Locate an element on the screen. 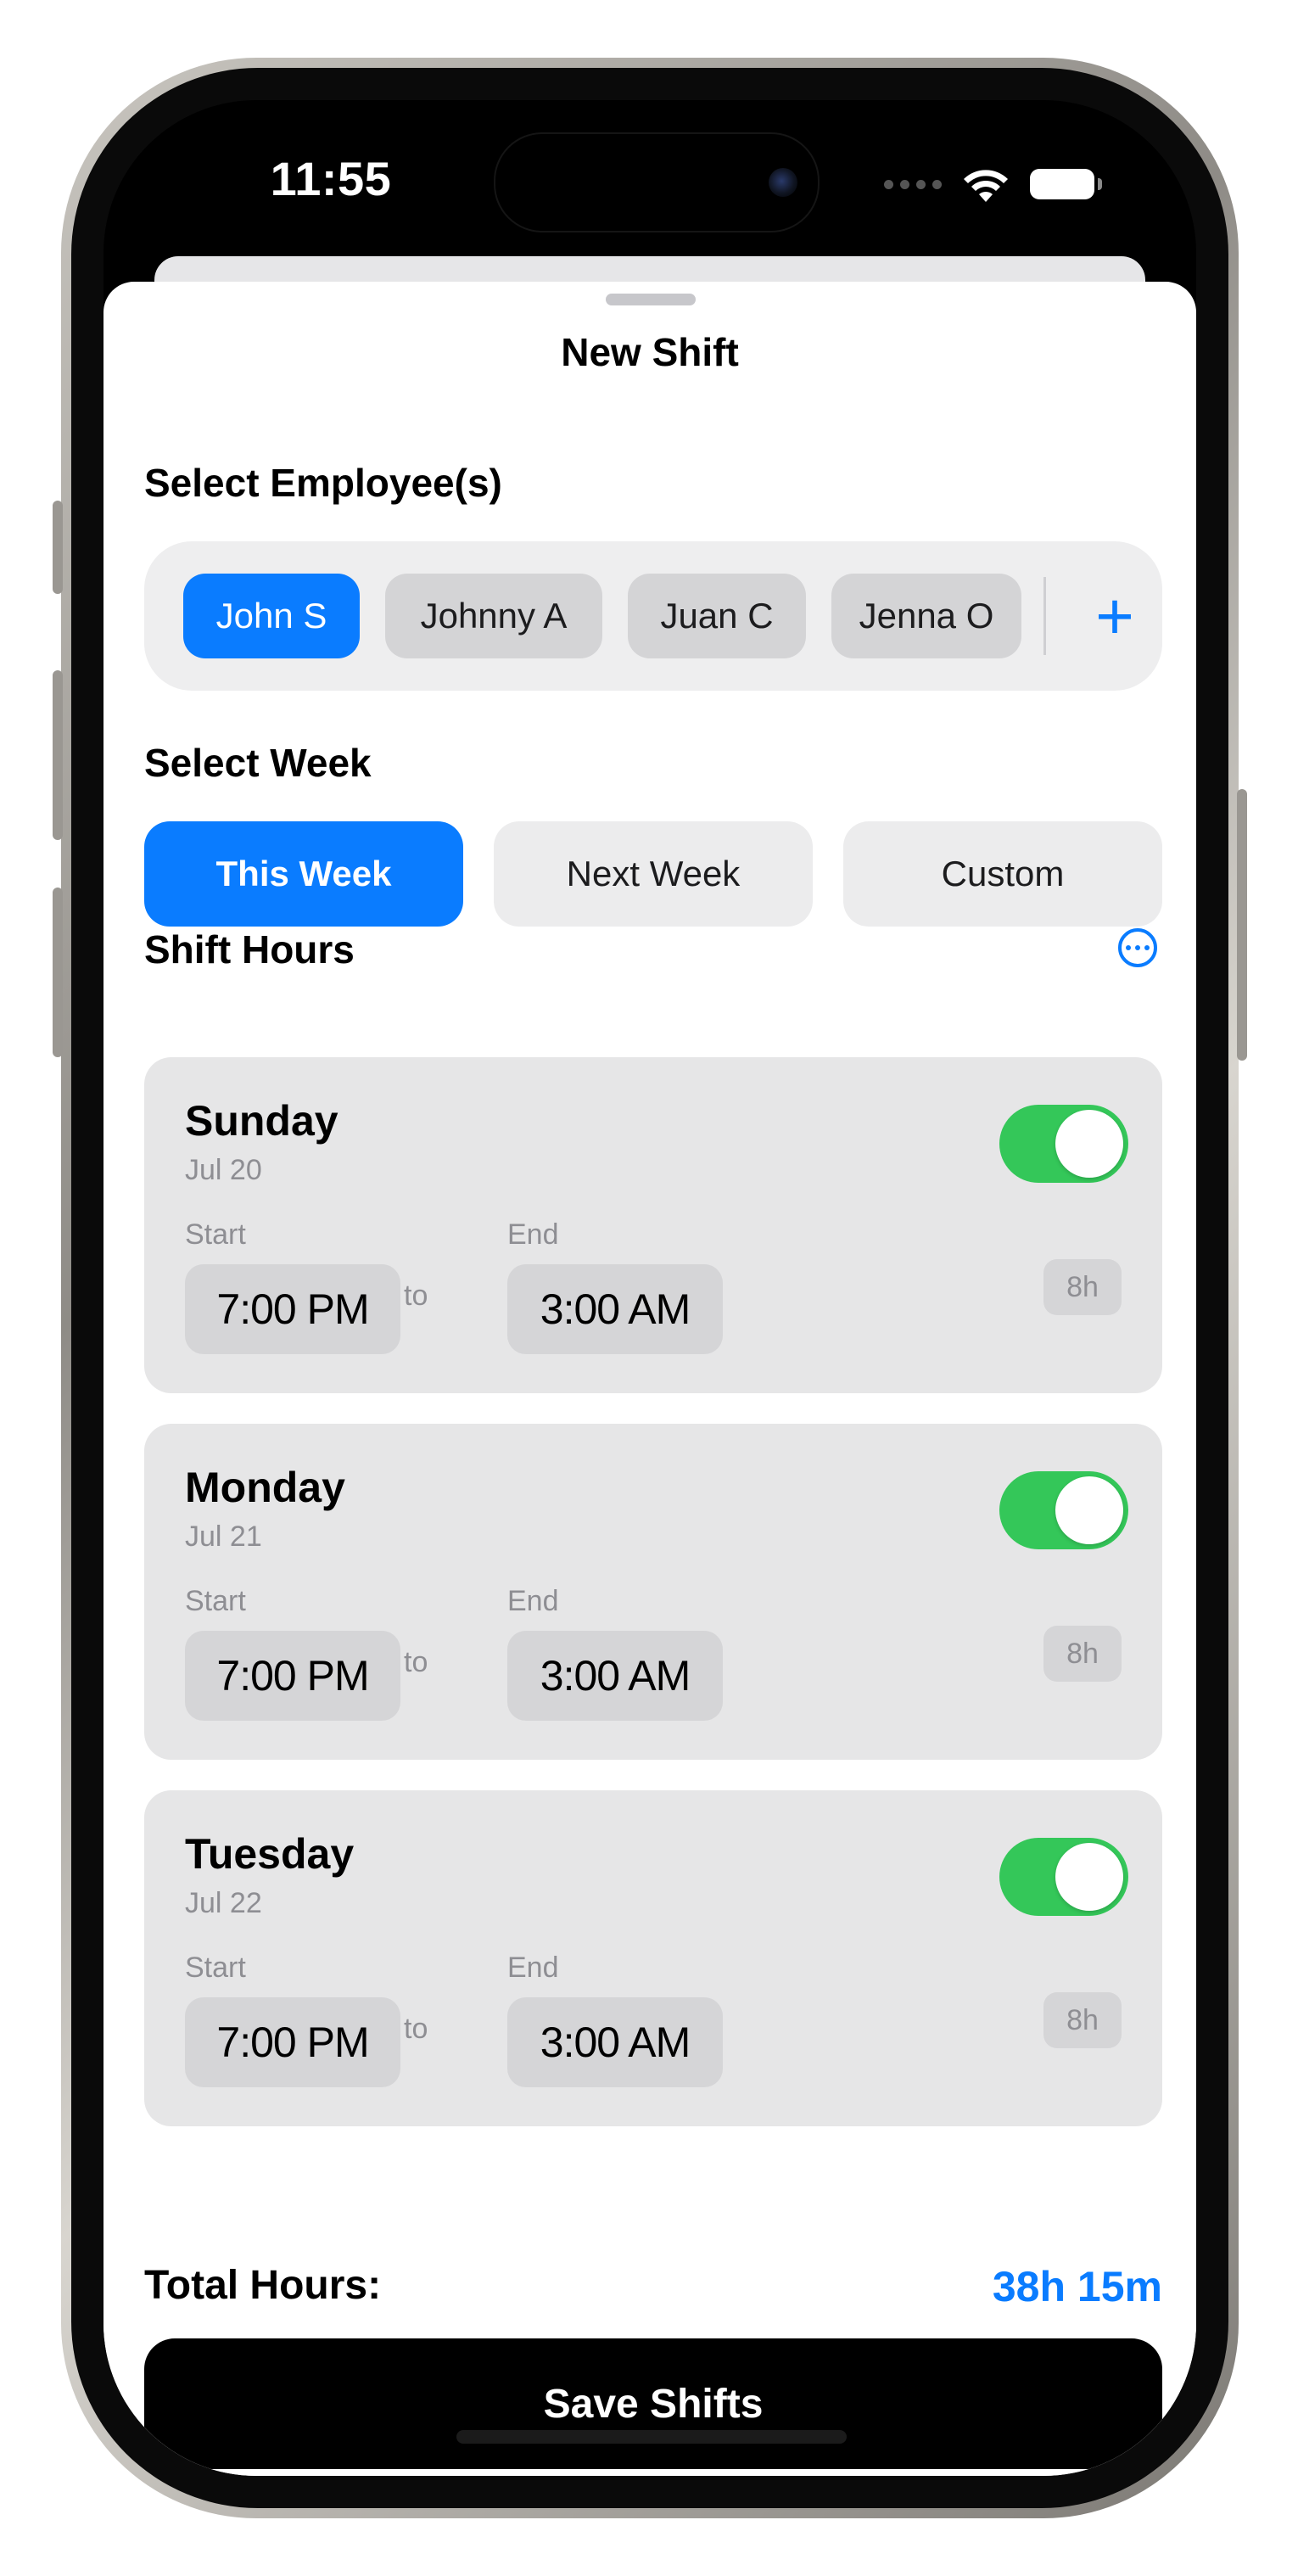 The height and width of the screenshot is (2576, 1298). save-shifts-button: Save Shifts is located at coordinates (653, 2403).